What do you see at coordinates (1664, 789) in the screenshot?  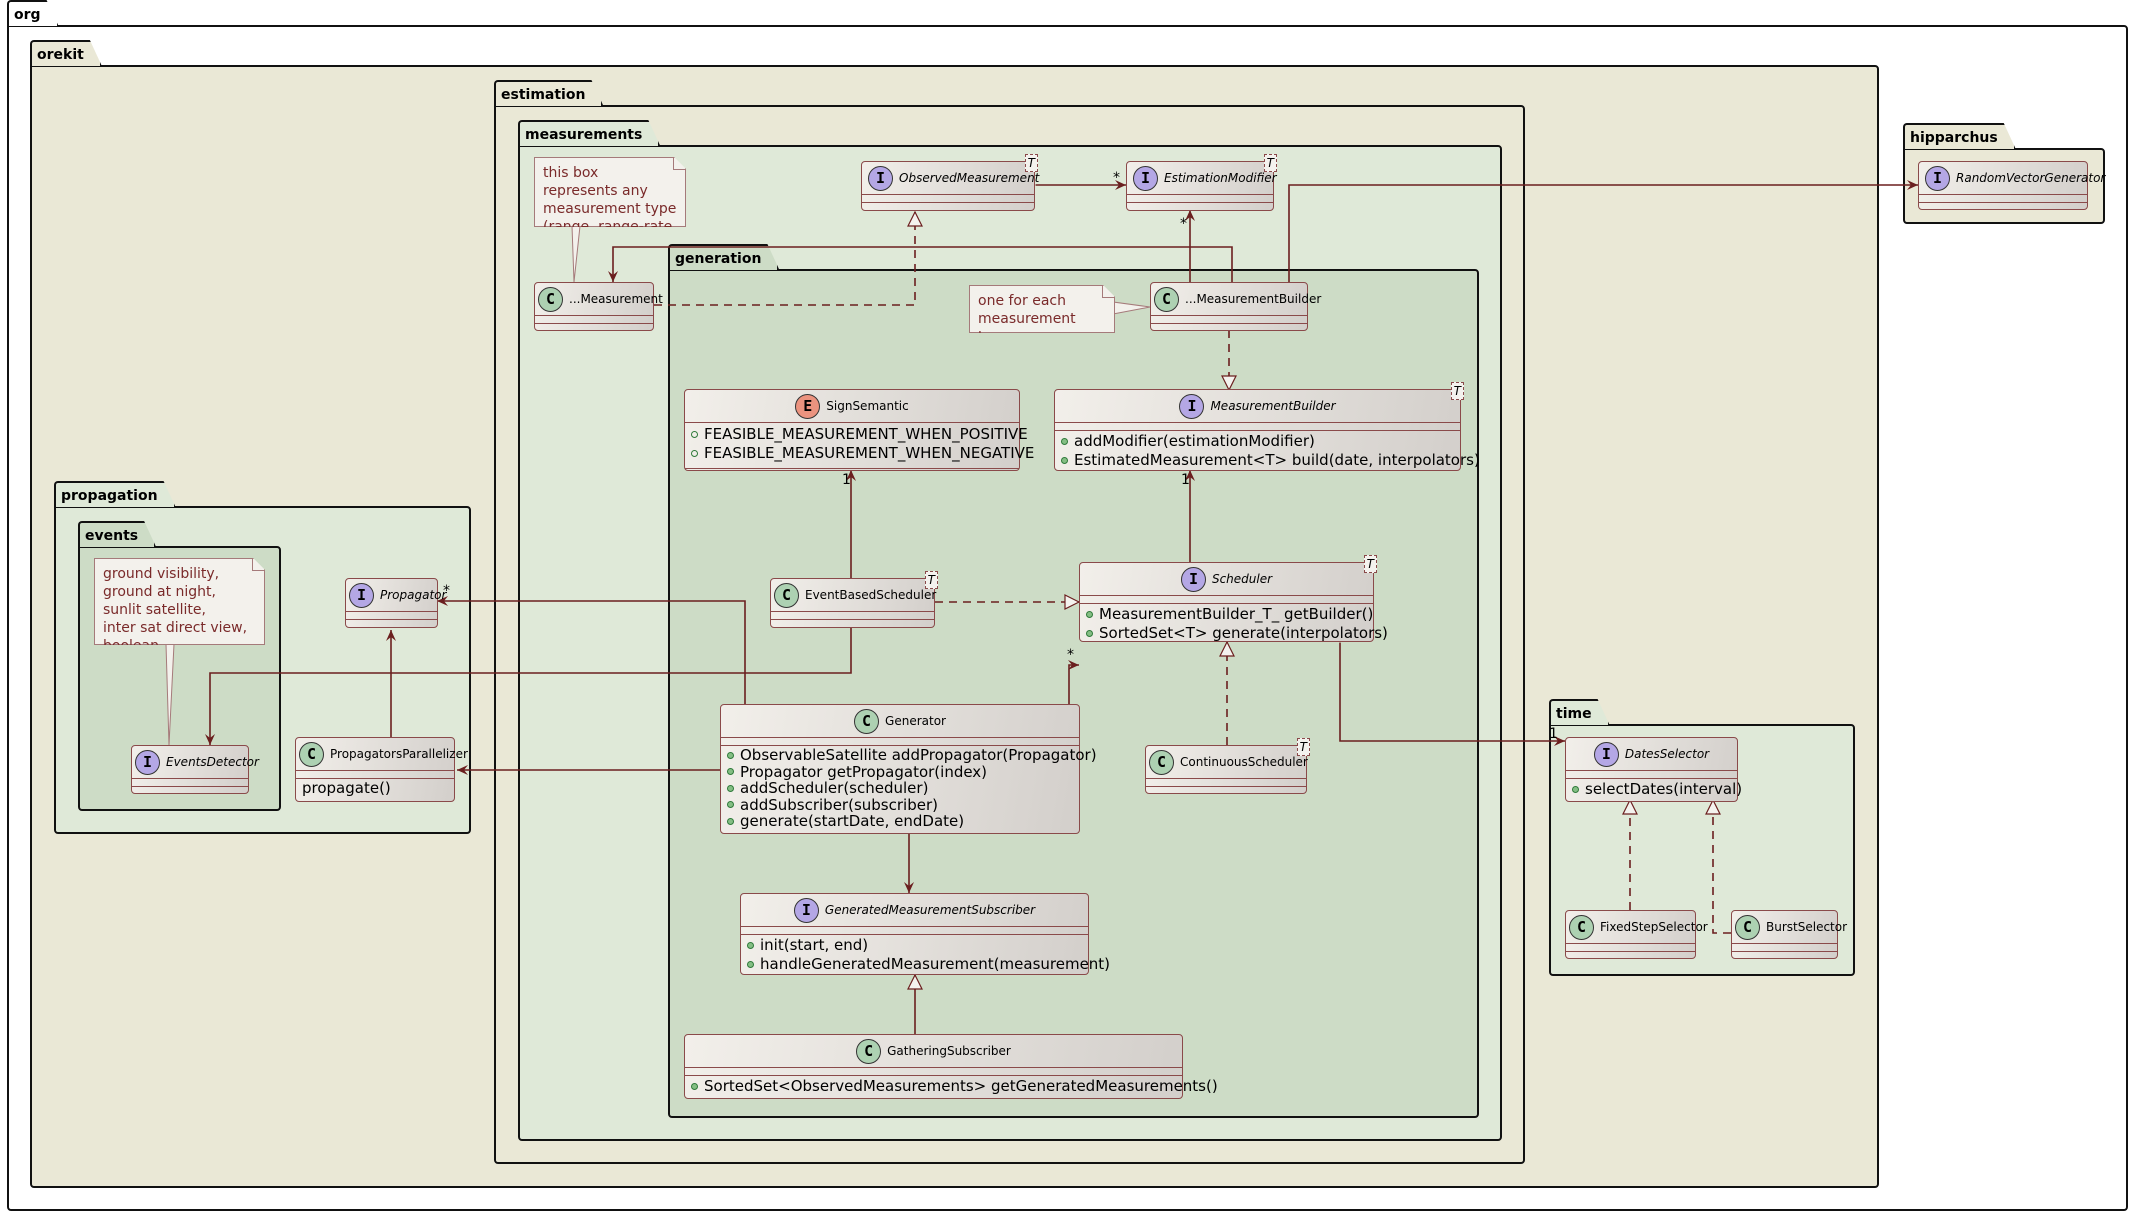 I see `member-text: selectDates(interval)` at bounding box center [1664, 789].